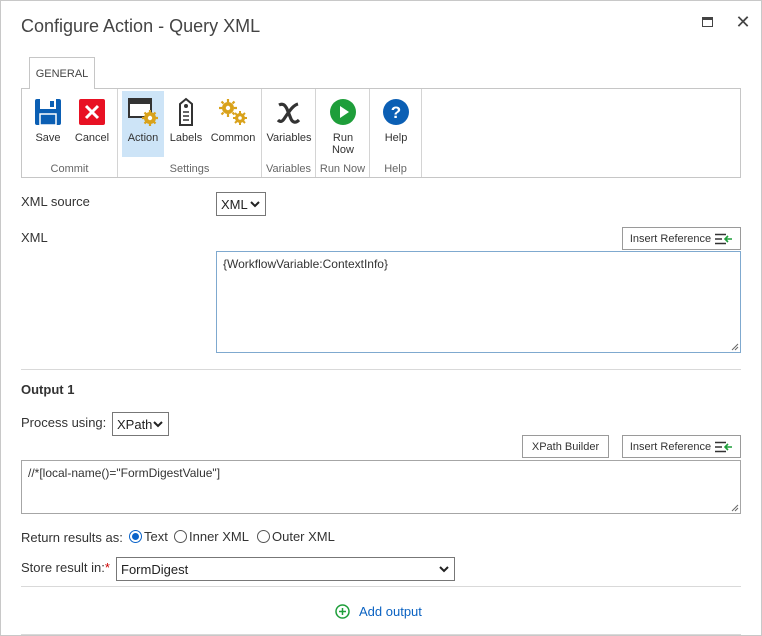 The image size is (762, 636). What do you see at coordinates (63, 567) in the screenshot?
I see `store-result-label-text: Store result in:` at bounding box center [63, 567].